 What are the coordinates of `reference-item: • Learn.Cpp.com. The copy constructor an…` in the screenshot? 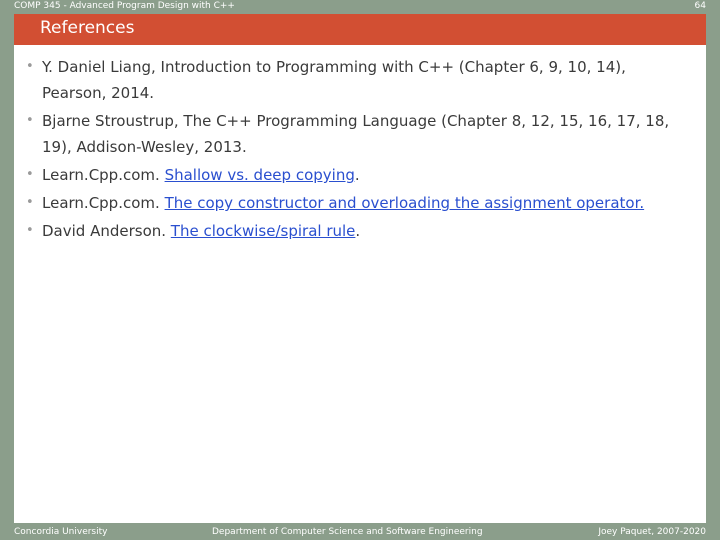 It's located at (360, 203).